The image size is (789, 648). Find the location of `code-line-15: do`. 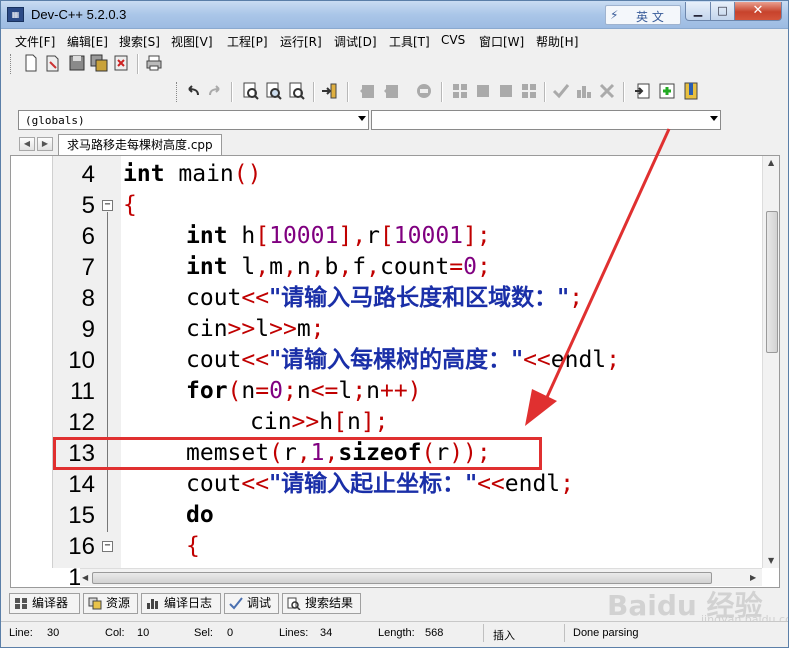

code-line-15: do is located at coordinates (200, 515).